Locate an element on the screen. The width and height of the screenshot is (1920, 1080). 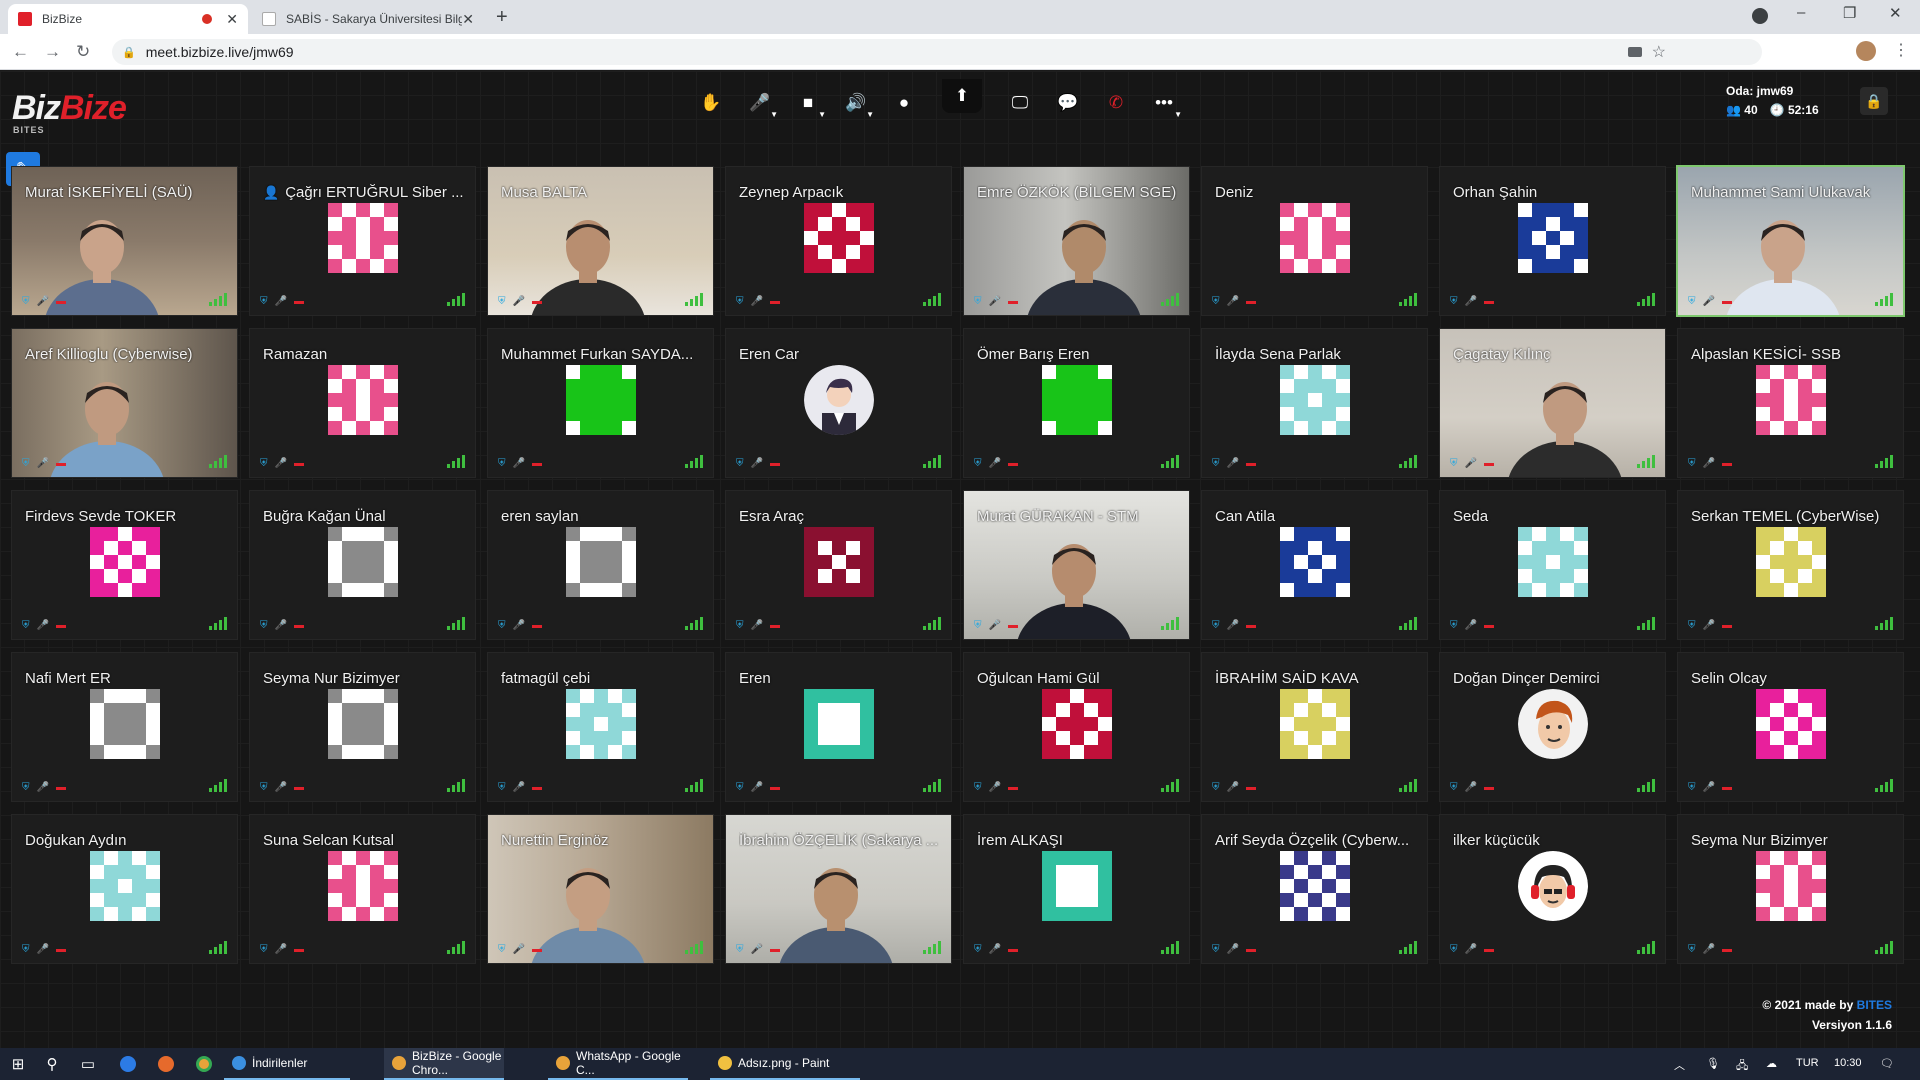
tab-sabis: SABİS - Sakarya Üniversitesi Bilgi ✕ is located at coordinates (368, 19).